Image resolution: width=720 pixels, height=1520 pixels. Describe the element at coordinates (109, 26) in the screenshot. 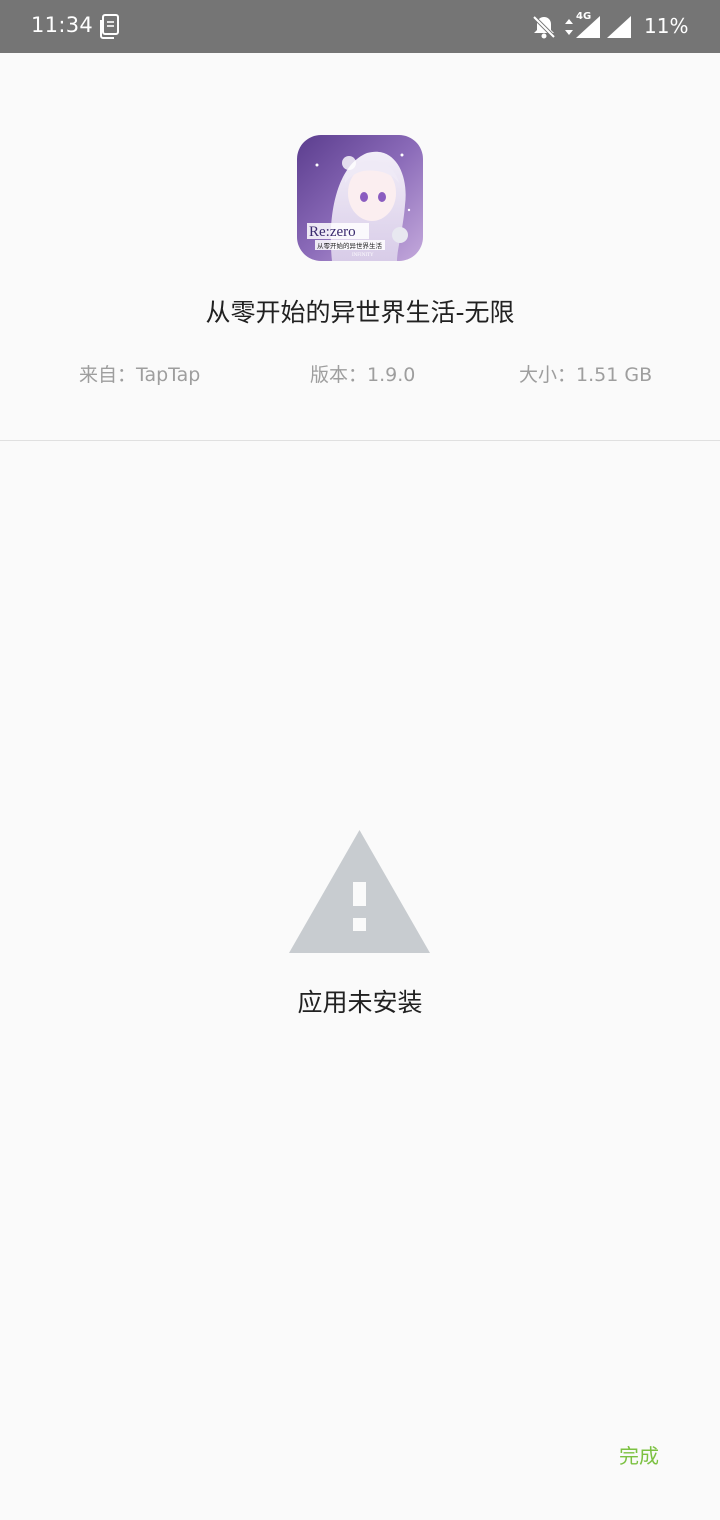

I see `document-icon` at that location.